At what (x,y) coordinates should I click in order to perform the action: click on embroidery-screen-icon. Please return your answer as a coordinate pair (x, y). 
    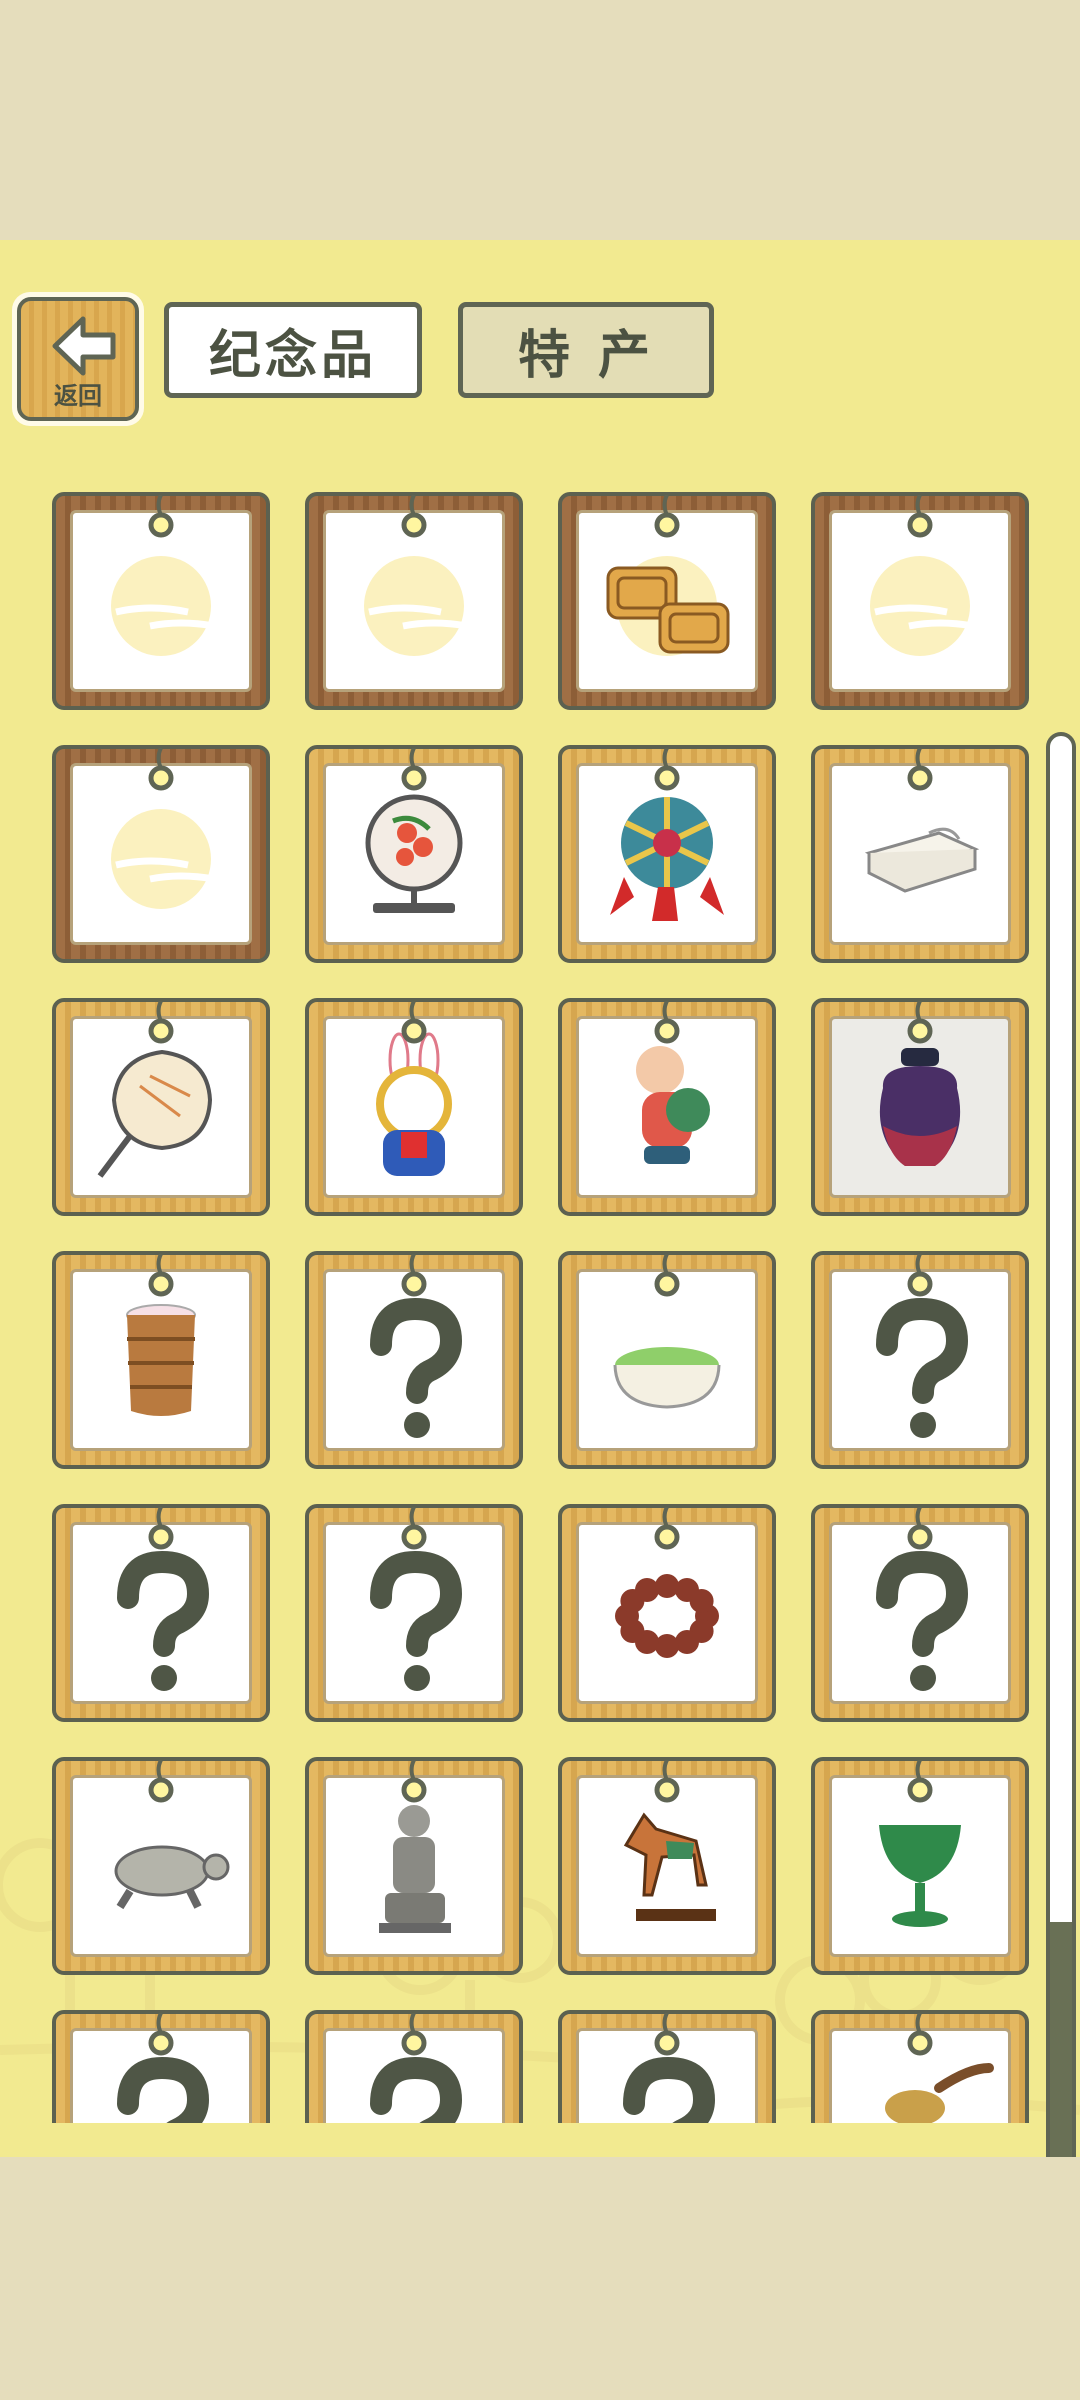
    Looking at the image, I should click on (414, 853).